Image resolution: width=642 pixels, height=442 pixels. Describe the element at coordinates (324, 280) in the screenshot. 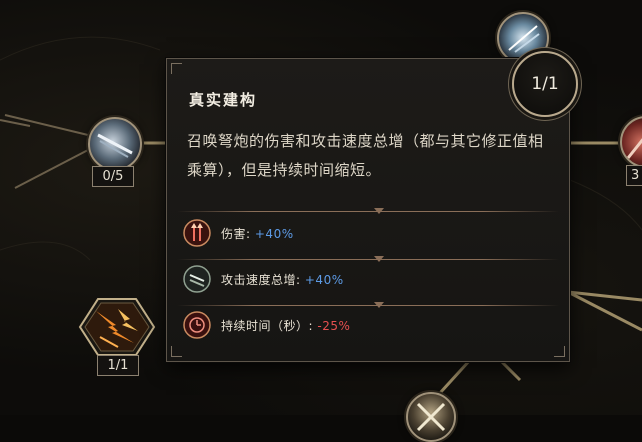

I see `stat-attack-speed-value: +40%` at that location.